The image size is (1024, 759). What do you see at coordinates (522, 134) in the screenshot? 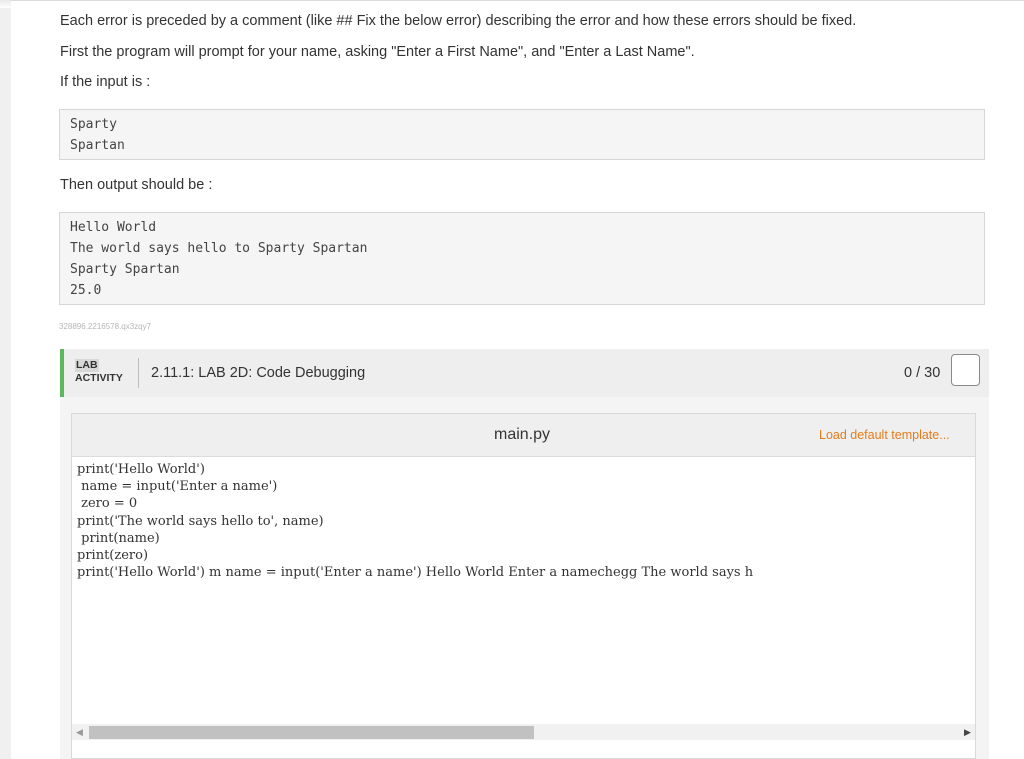
I see `sample-input-box: Sparty Spartan` at bounding box center [522, 134].